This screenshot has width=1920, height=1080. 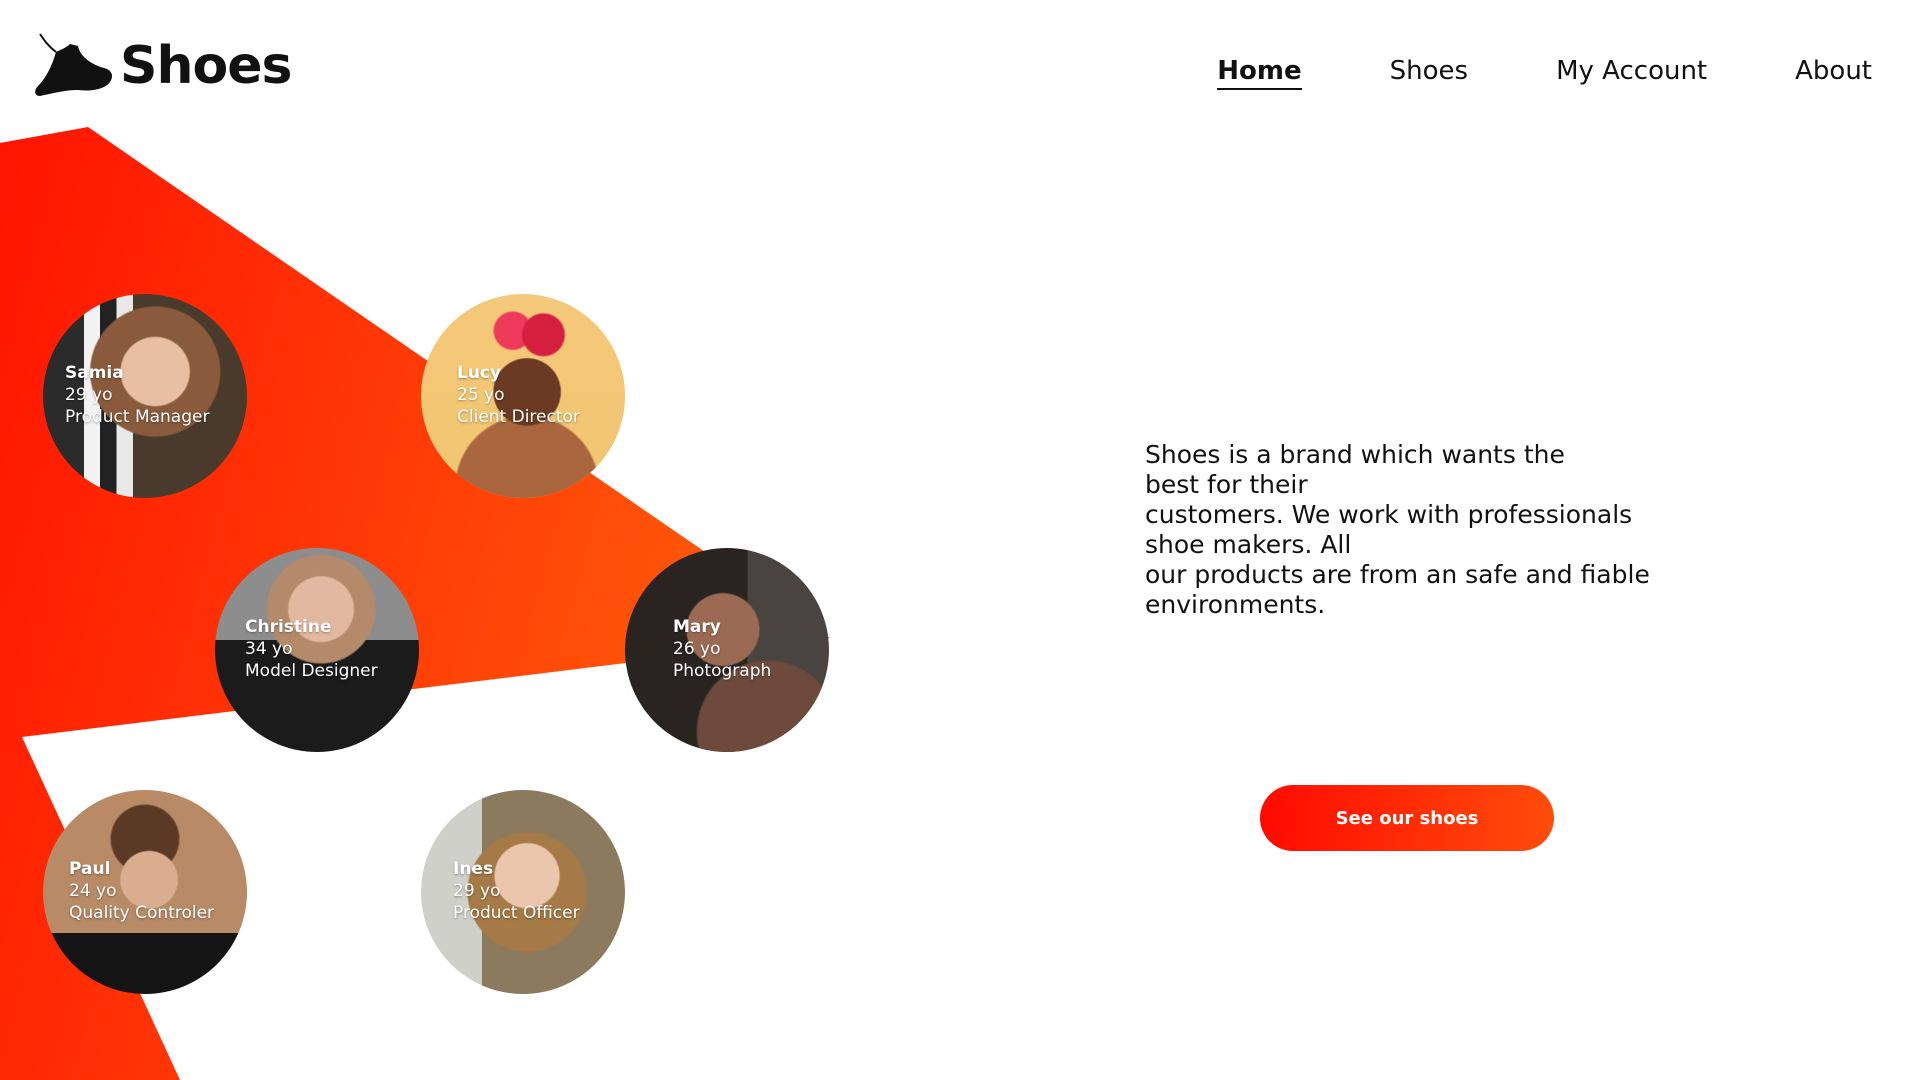 What do you see at coordinates (1397, 574) in the screenshot?
I see `about-line: our products are from an safe and fiable` at bounding box center [1397, 574].